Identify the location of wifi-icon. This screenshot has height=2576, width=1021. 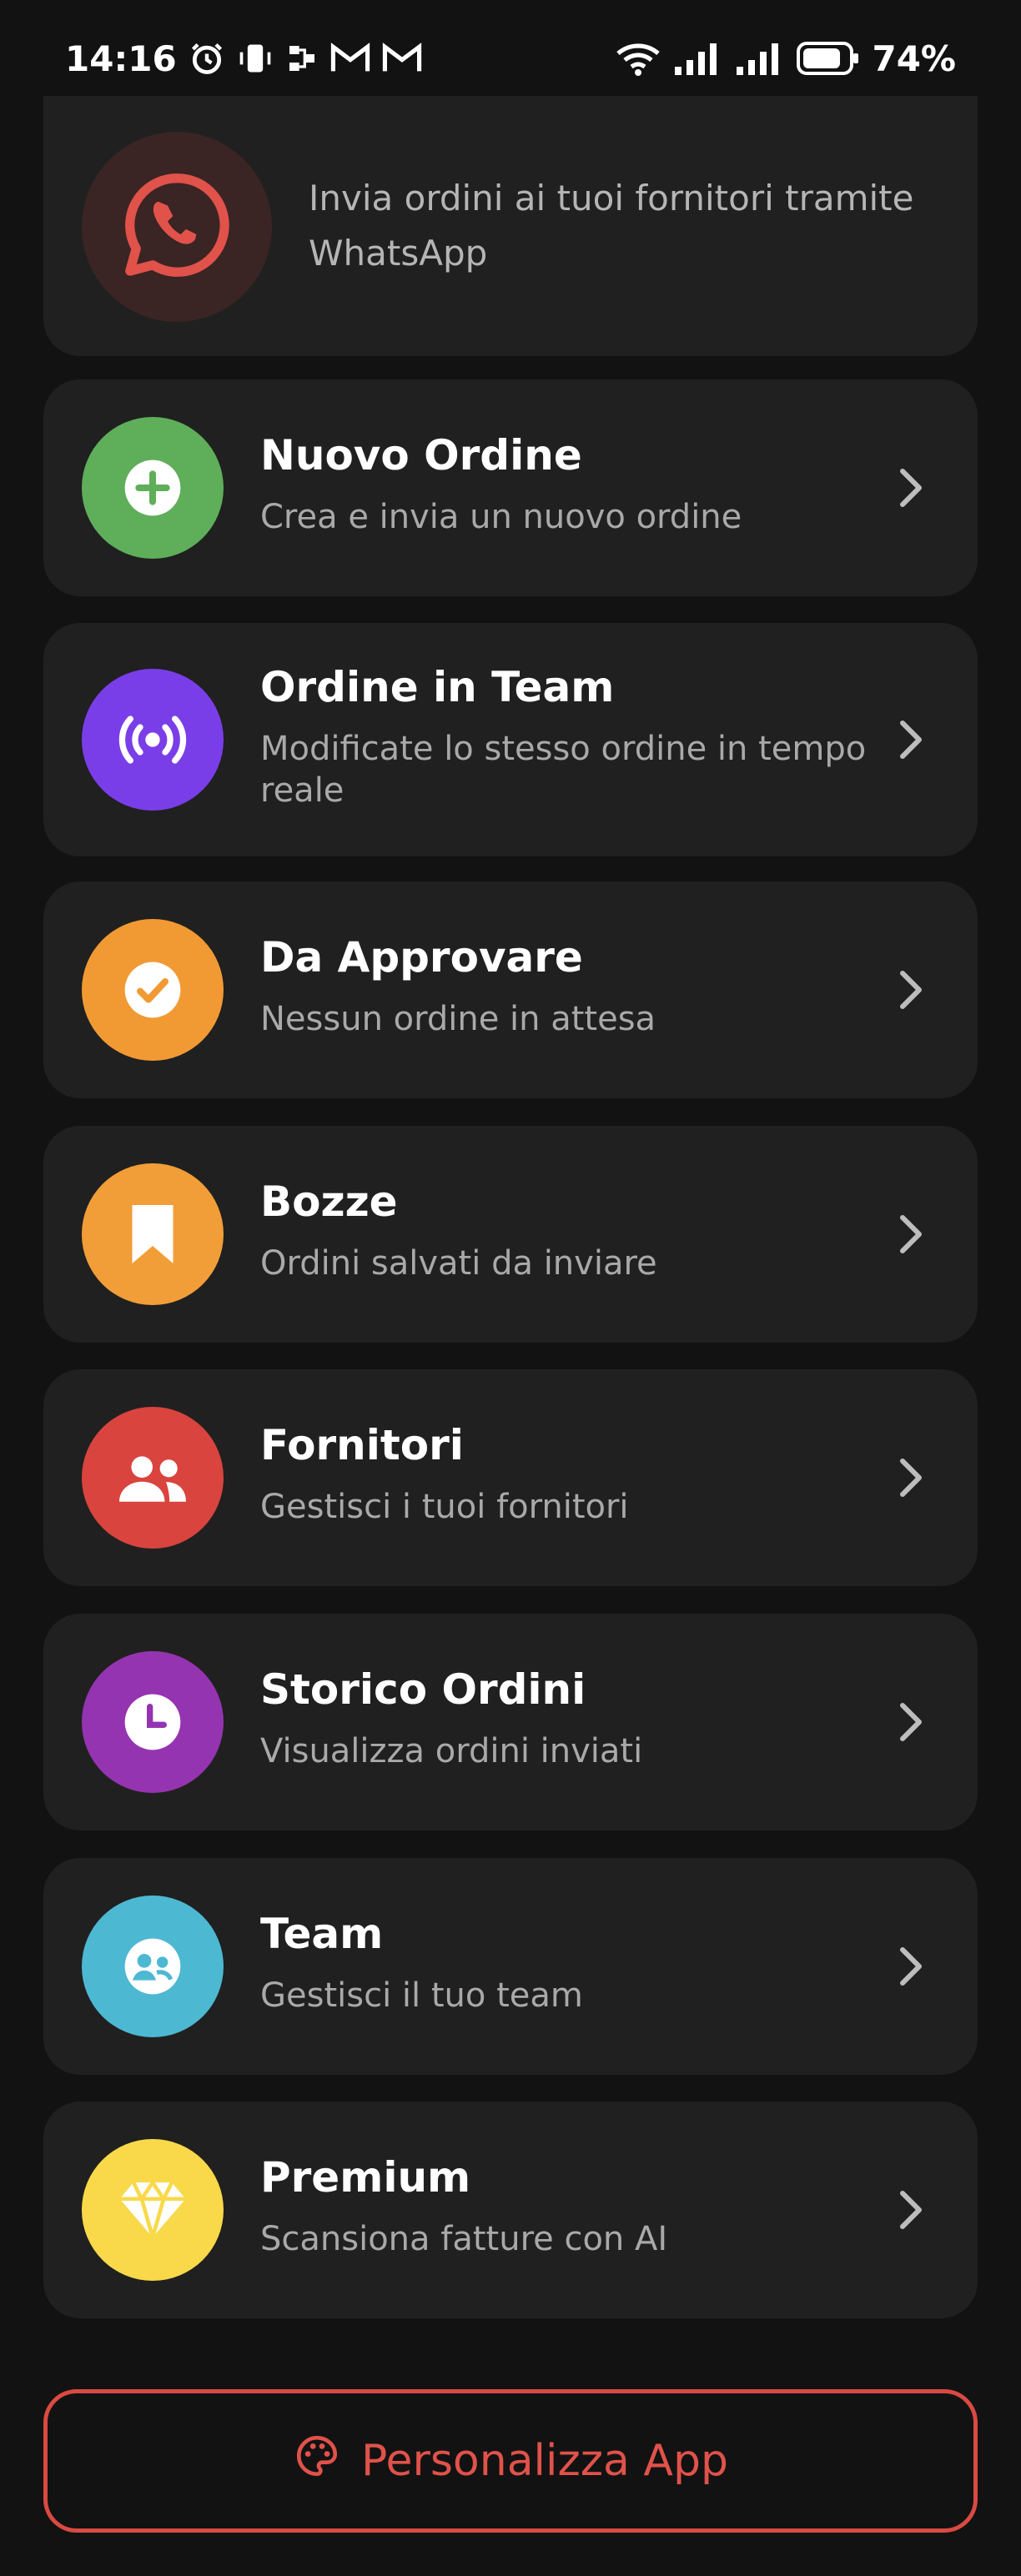
(638, 58).